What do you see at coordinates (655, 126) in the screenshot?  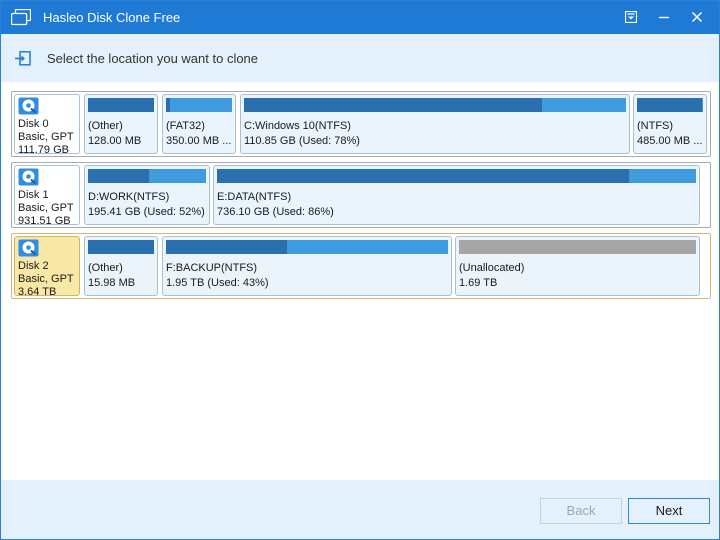 I see `partition-name: (NTFS)` at bounding box center [655, 126].